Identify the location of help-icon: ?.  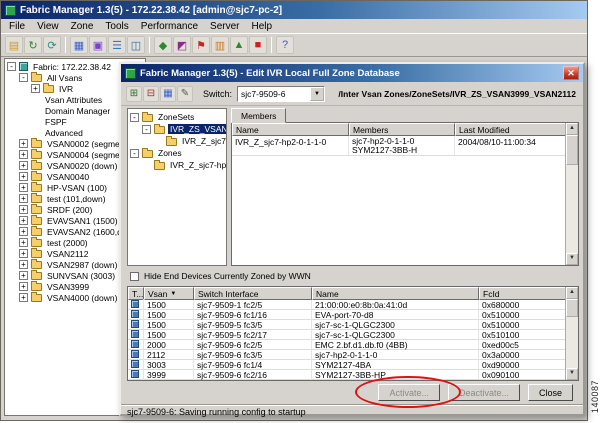
(285, 45).